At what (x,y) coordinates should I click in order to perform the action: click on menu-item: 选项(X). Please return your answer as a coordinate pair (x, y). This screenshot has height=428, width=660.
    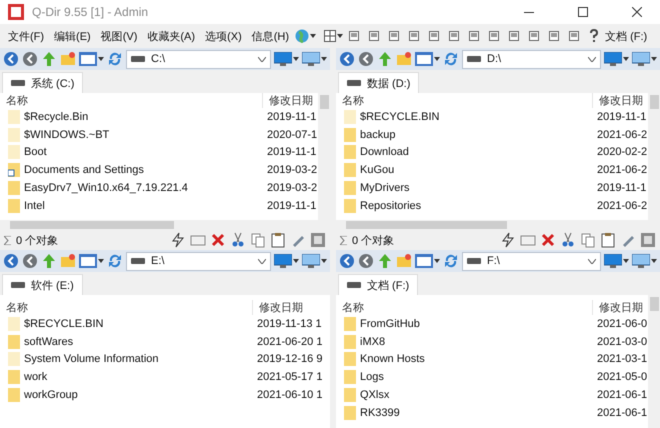
    Looking at the image, I should click on (223, 36).